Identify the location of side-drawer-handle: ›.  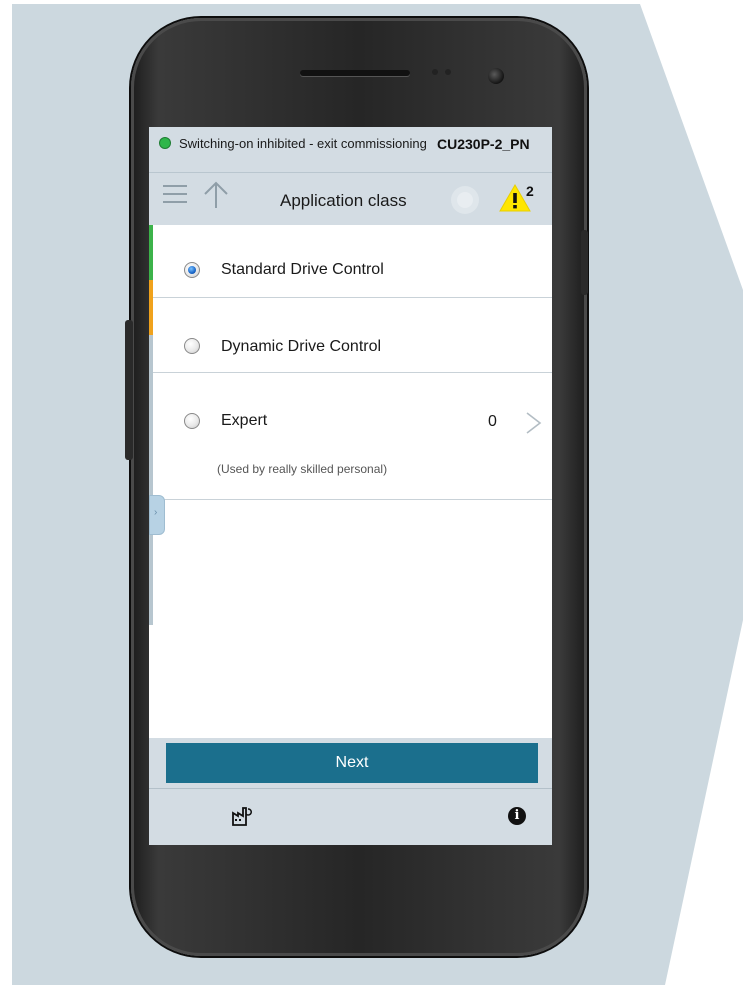
(157, 515).